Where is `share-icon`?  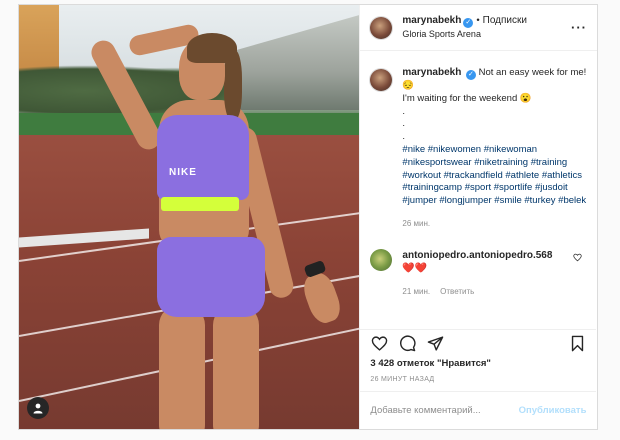
share-icon is located at coordinates (435, 343).